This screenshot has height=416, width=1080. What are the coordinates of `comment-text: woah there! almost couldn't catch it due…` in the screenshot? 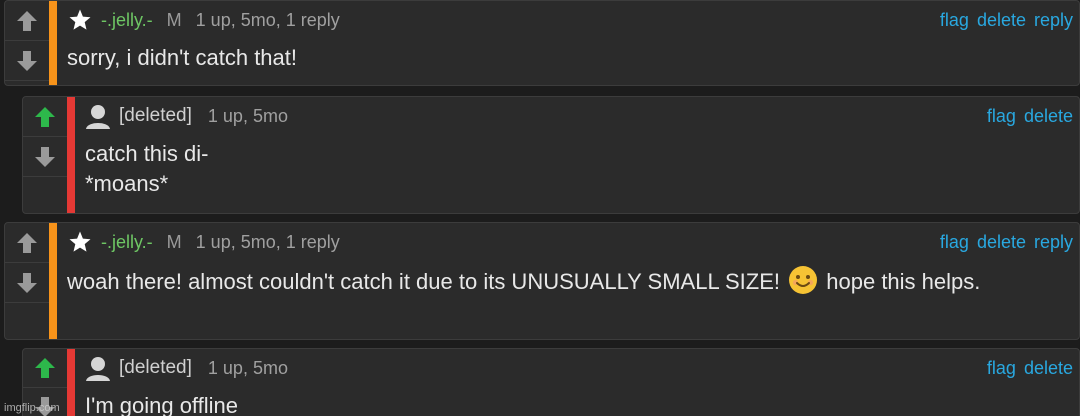 It's located at (553, 281).